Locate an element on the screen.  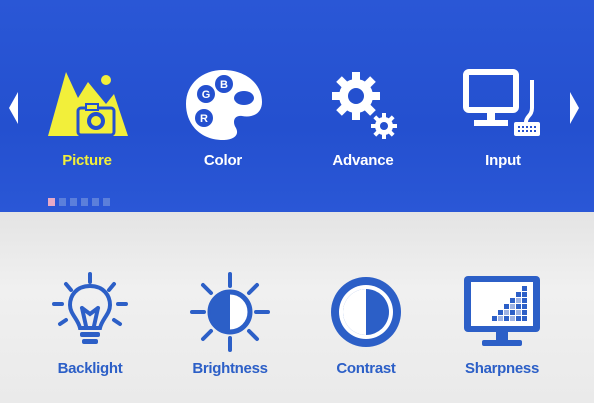
scroll-left-arrow is located at coordinates (13, 108).